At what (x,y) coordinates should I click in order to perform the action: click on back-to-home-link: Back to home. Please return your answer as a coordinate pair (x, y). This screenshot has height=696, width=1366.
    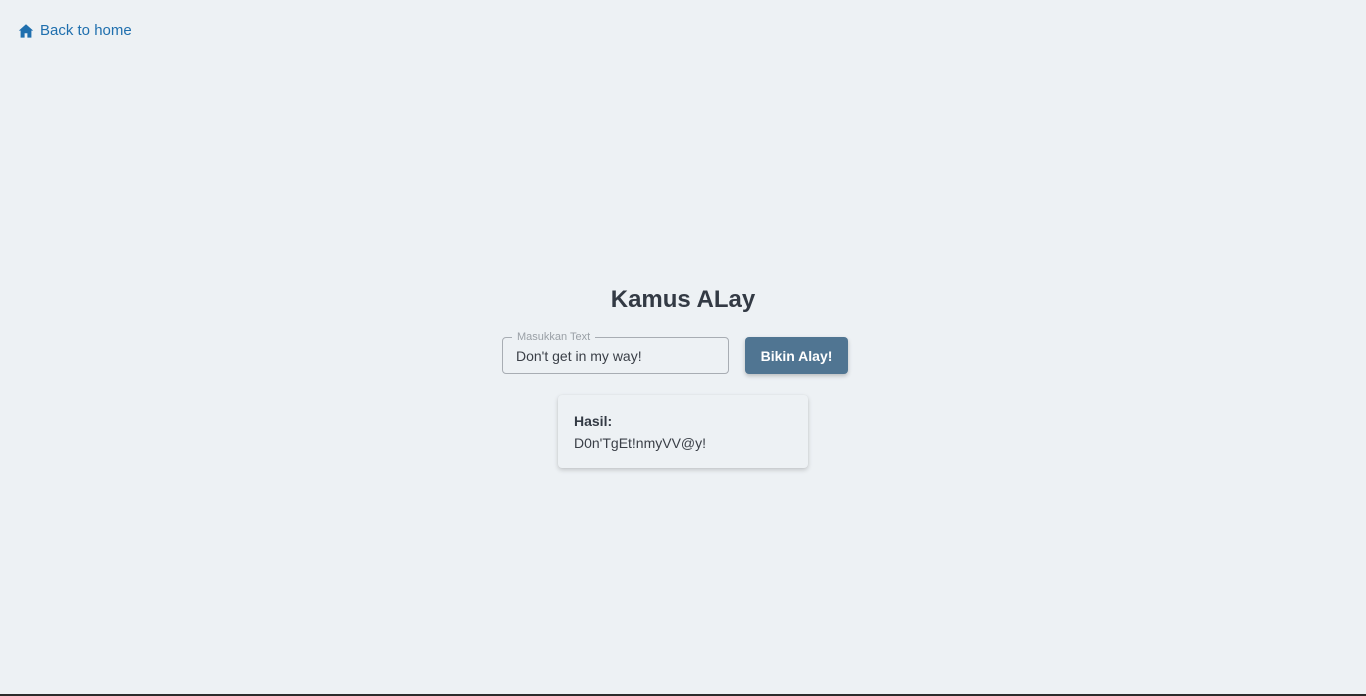
    Looking at the image, I should click on (75, 30).